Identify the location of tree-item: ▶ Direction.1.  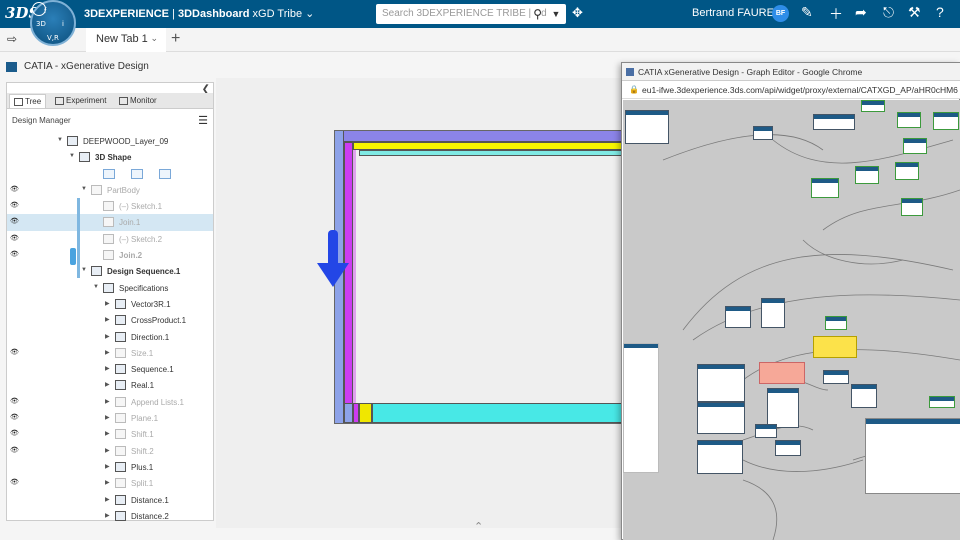
(110, 337).